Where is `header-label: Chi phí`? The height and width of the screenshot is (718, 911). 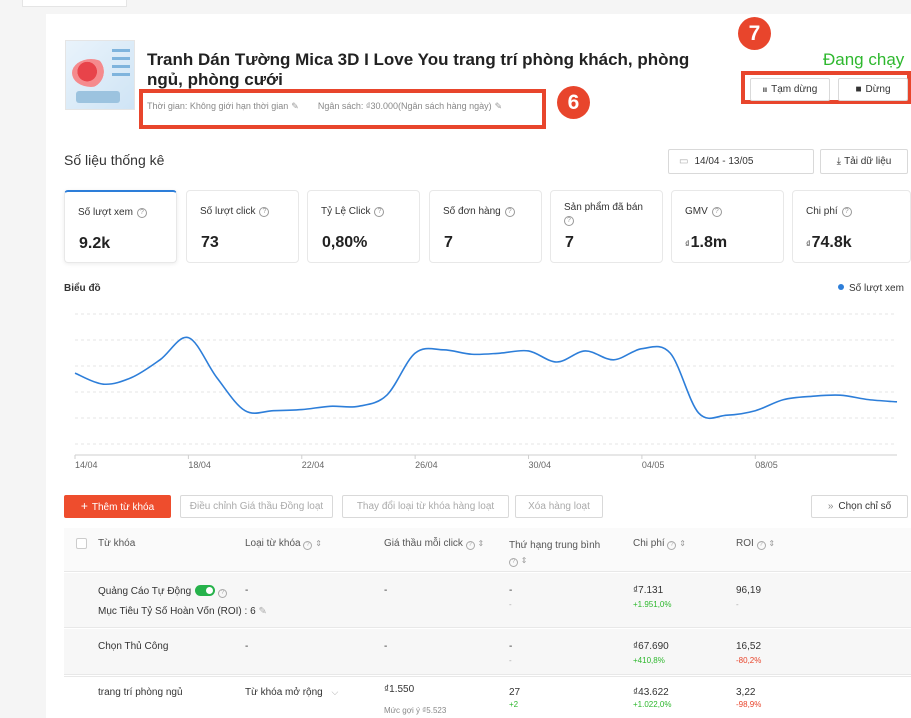
header-label: Chi phí is located at coordinates (649, 543).